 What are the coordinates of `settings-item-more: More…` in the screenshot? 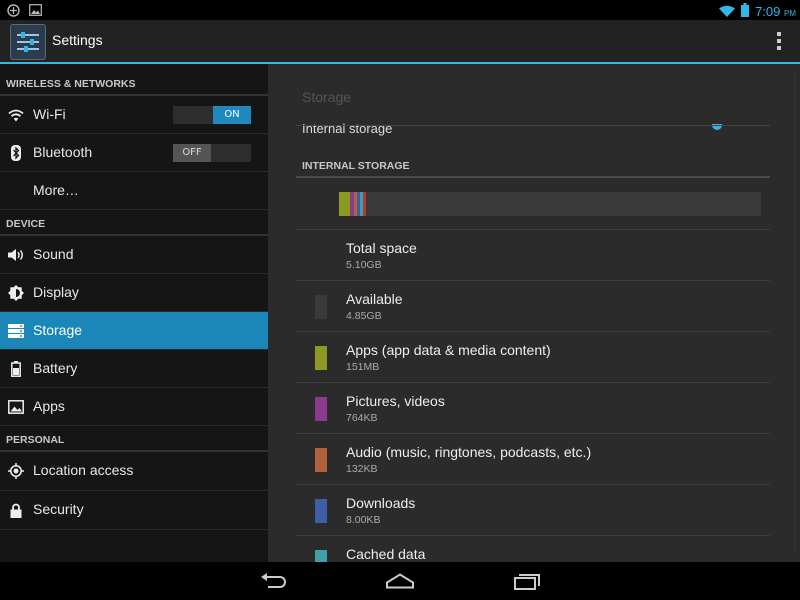 It's located at (134, 191).